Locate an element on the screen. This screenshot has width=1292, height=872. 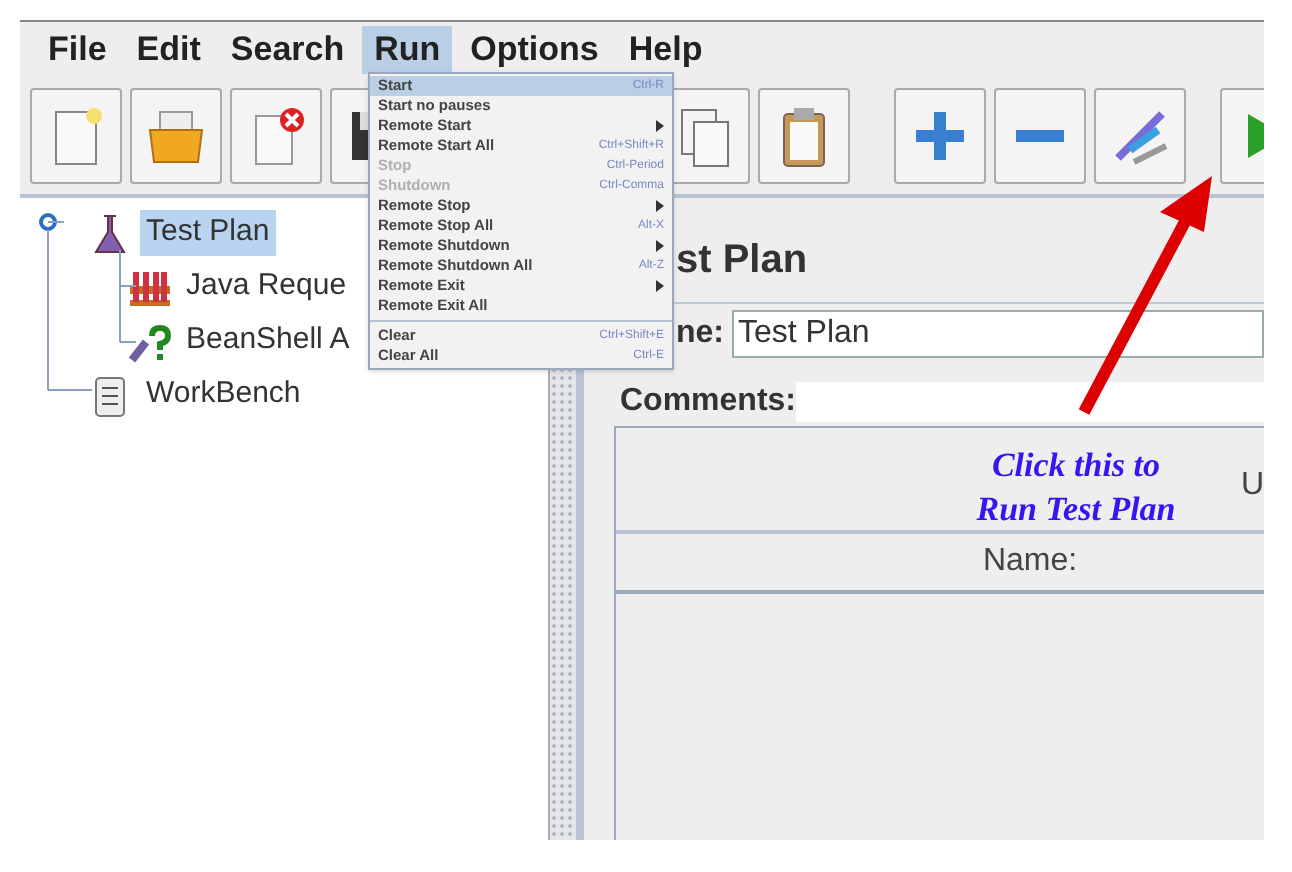
panel-title: st Plan is located at coordinates (742, 261).